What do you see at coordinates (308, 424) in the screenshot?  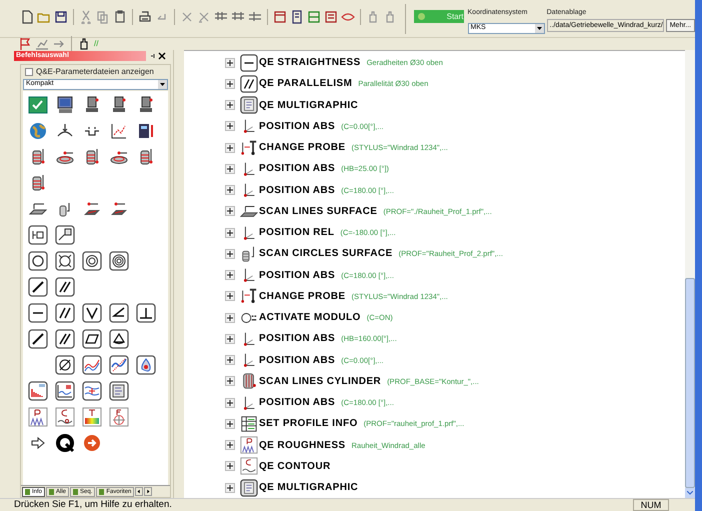 I see `command-label: SET PROFILE INFO` at bounding box center [308, 424].